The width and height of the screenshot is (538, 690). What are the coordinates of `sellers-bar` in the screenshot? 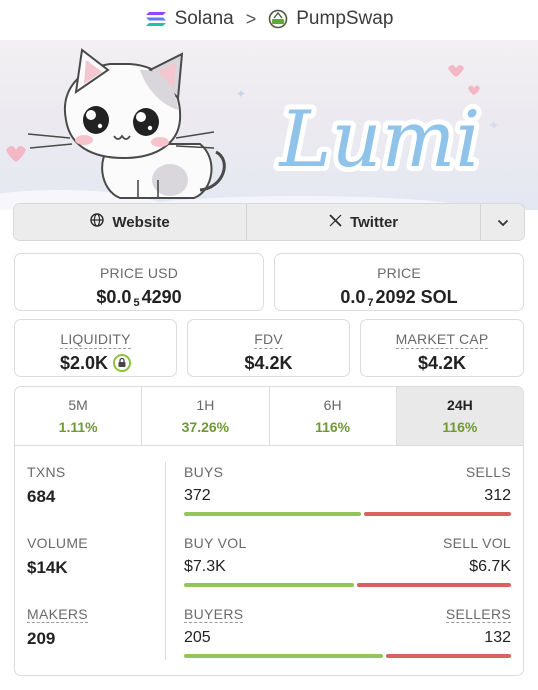 It's located at (448, 656).